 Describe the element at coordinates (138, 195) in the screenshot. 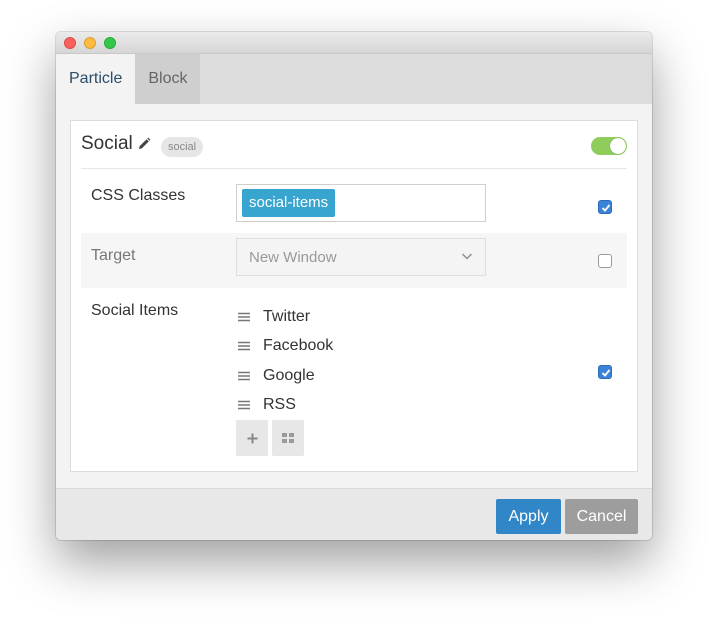

I see `css-classes-label: CSS Classes` at that location.